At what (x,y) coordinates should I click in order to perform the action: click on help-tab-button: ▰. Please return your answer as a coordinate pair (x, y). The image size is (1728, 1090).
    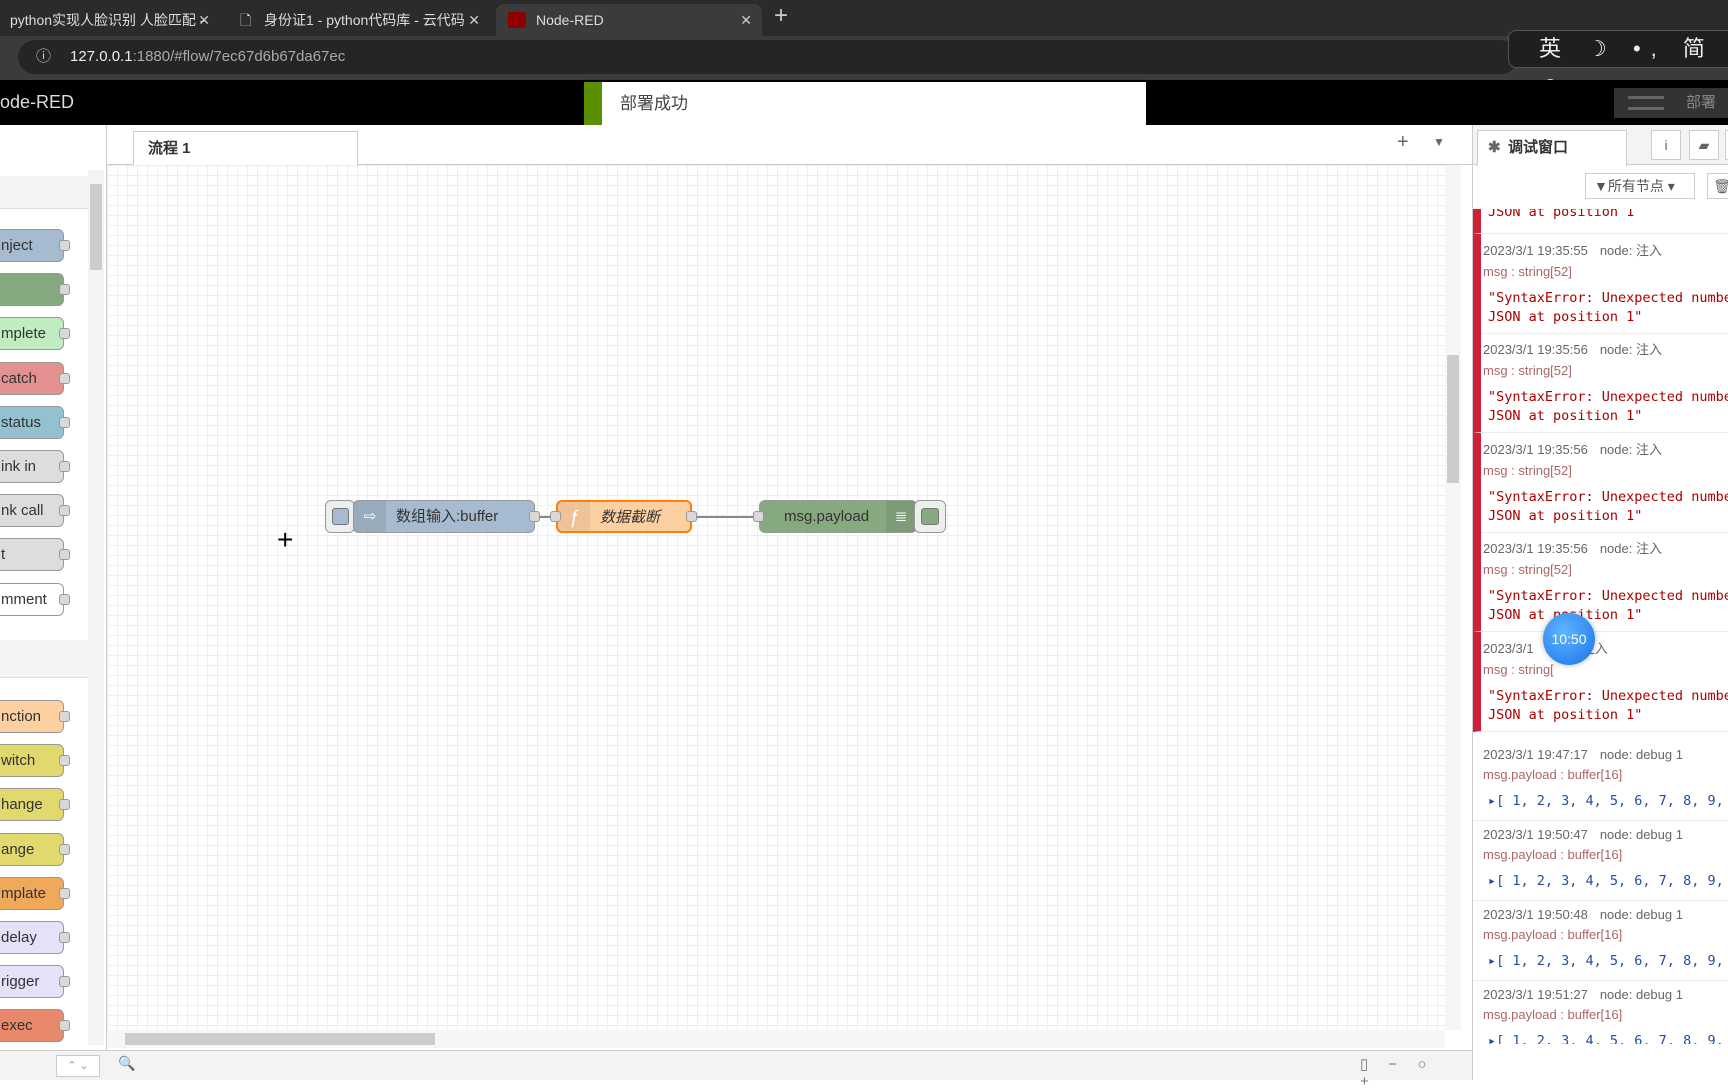
    Looking at the image, I should click on (1704, 145).